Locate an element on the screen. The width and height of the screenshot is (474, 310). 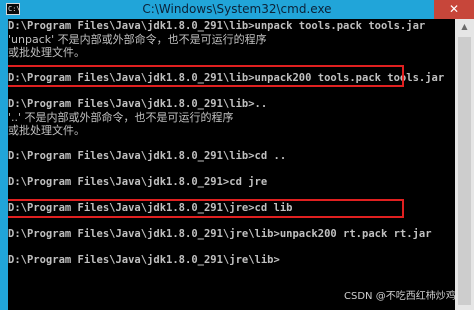
window-title: C:\Windows\System32\cmd.exe is located at coordinates (237, 9).